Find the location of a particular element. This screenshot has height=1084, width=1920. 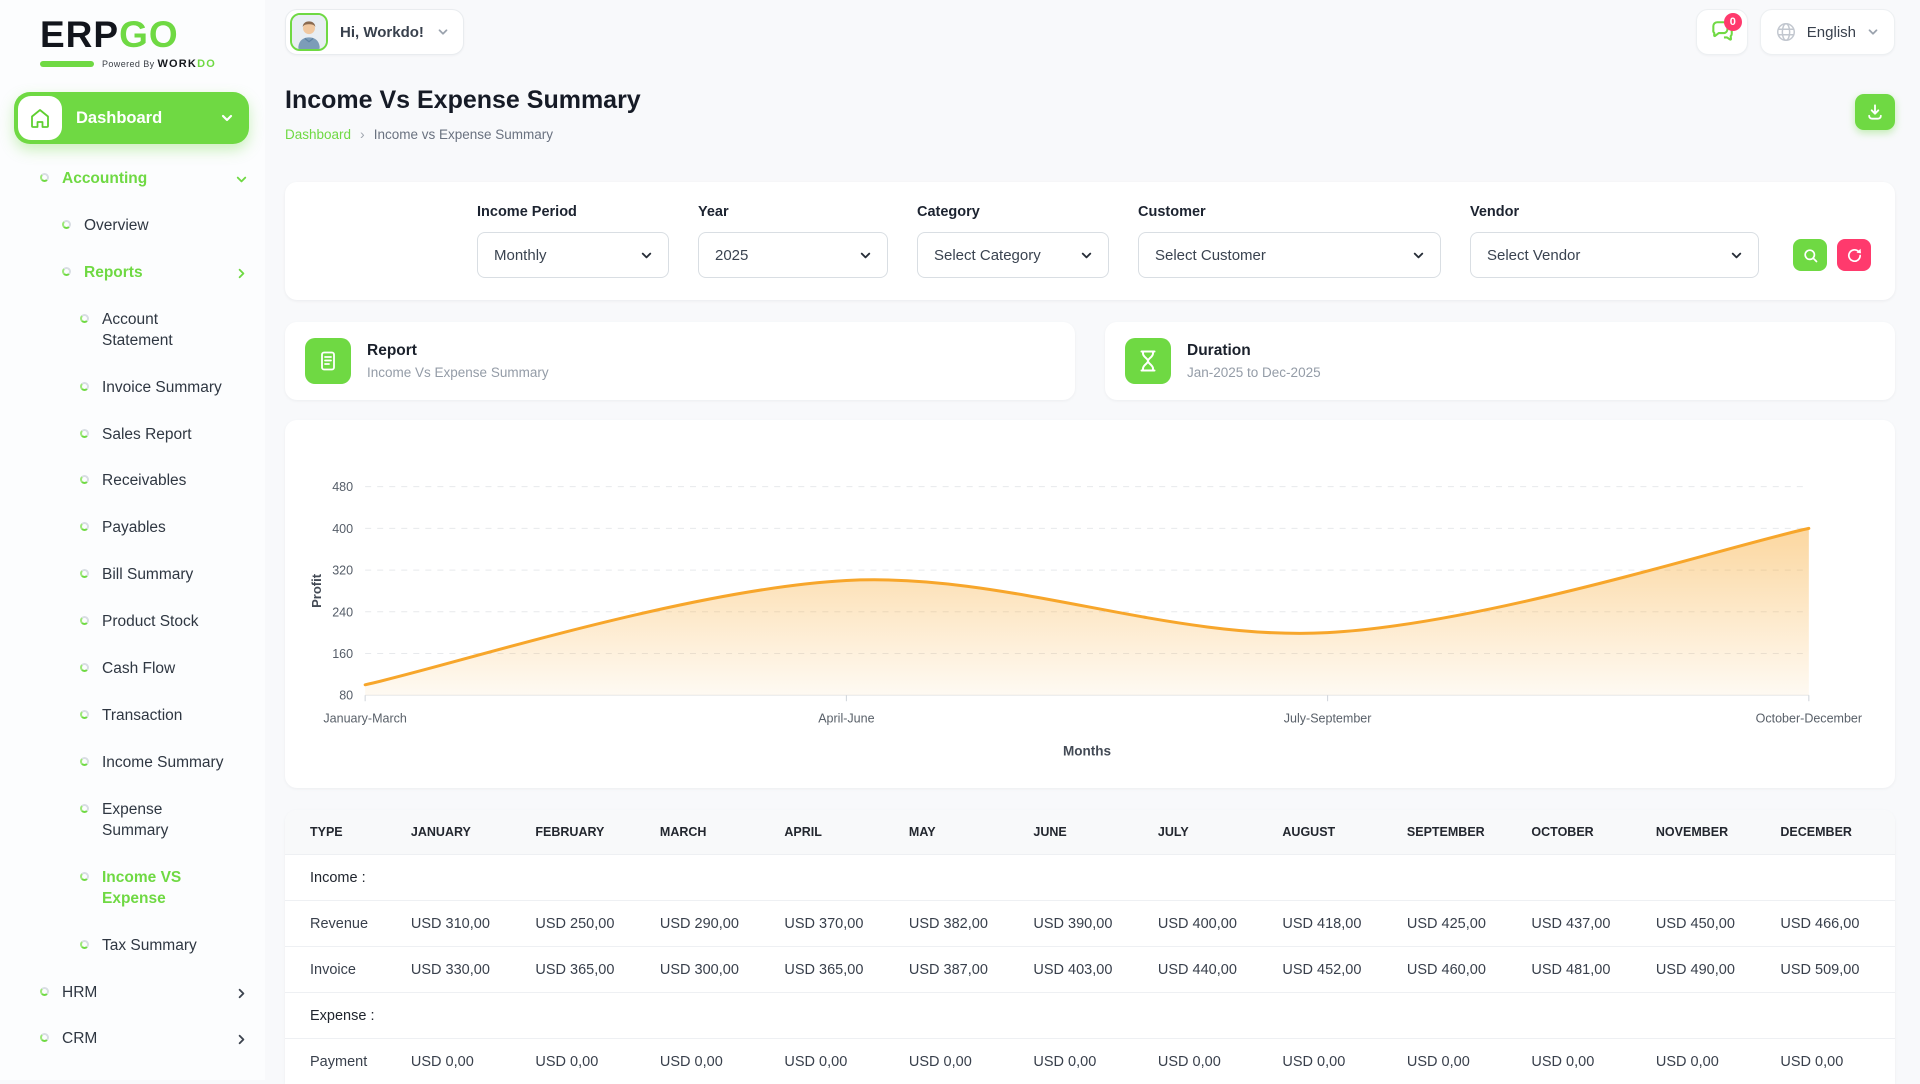

brand-logo: ERPGO Powered By WORKDO is located at coordinates (132, 35).